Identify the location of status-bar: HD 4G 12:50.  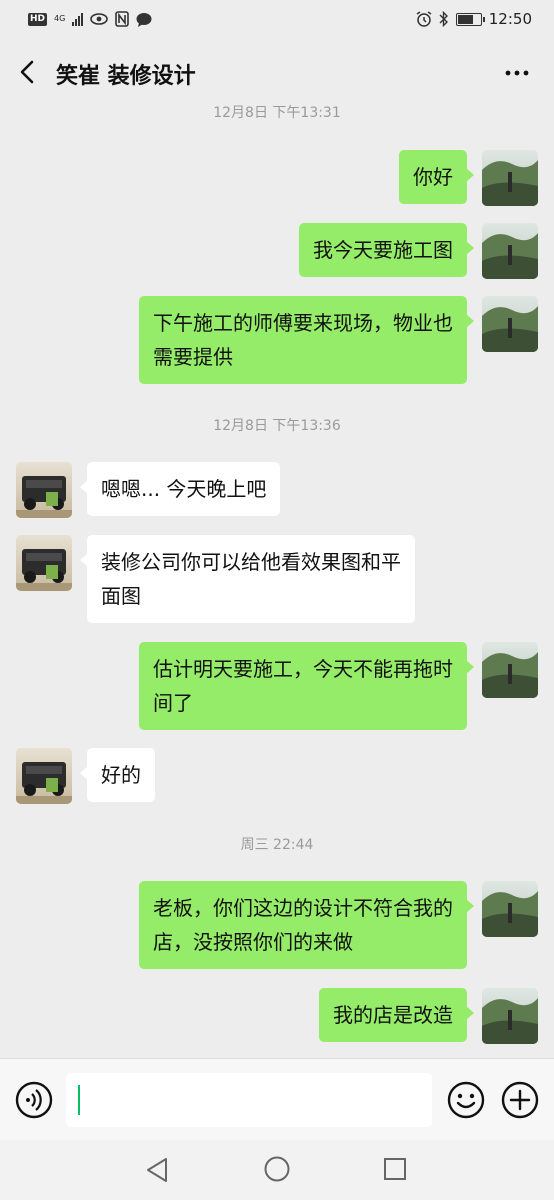
(277, 19).